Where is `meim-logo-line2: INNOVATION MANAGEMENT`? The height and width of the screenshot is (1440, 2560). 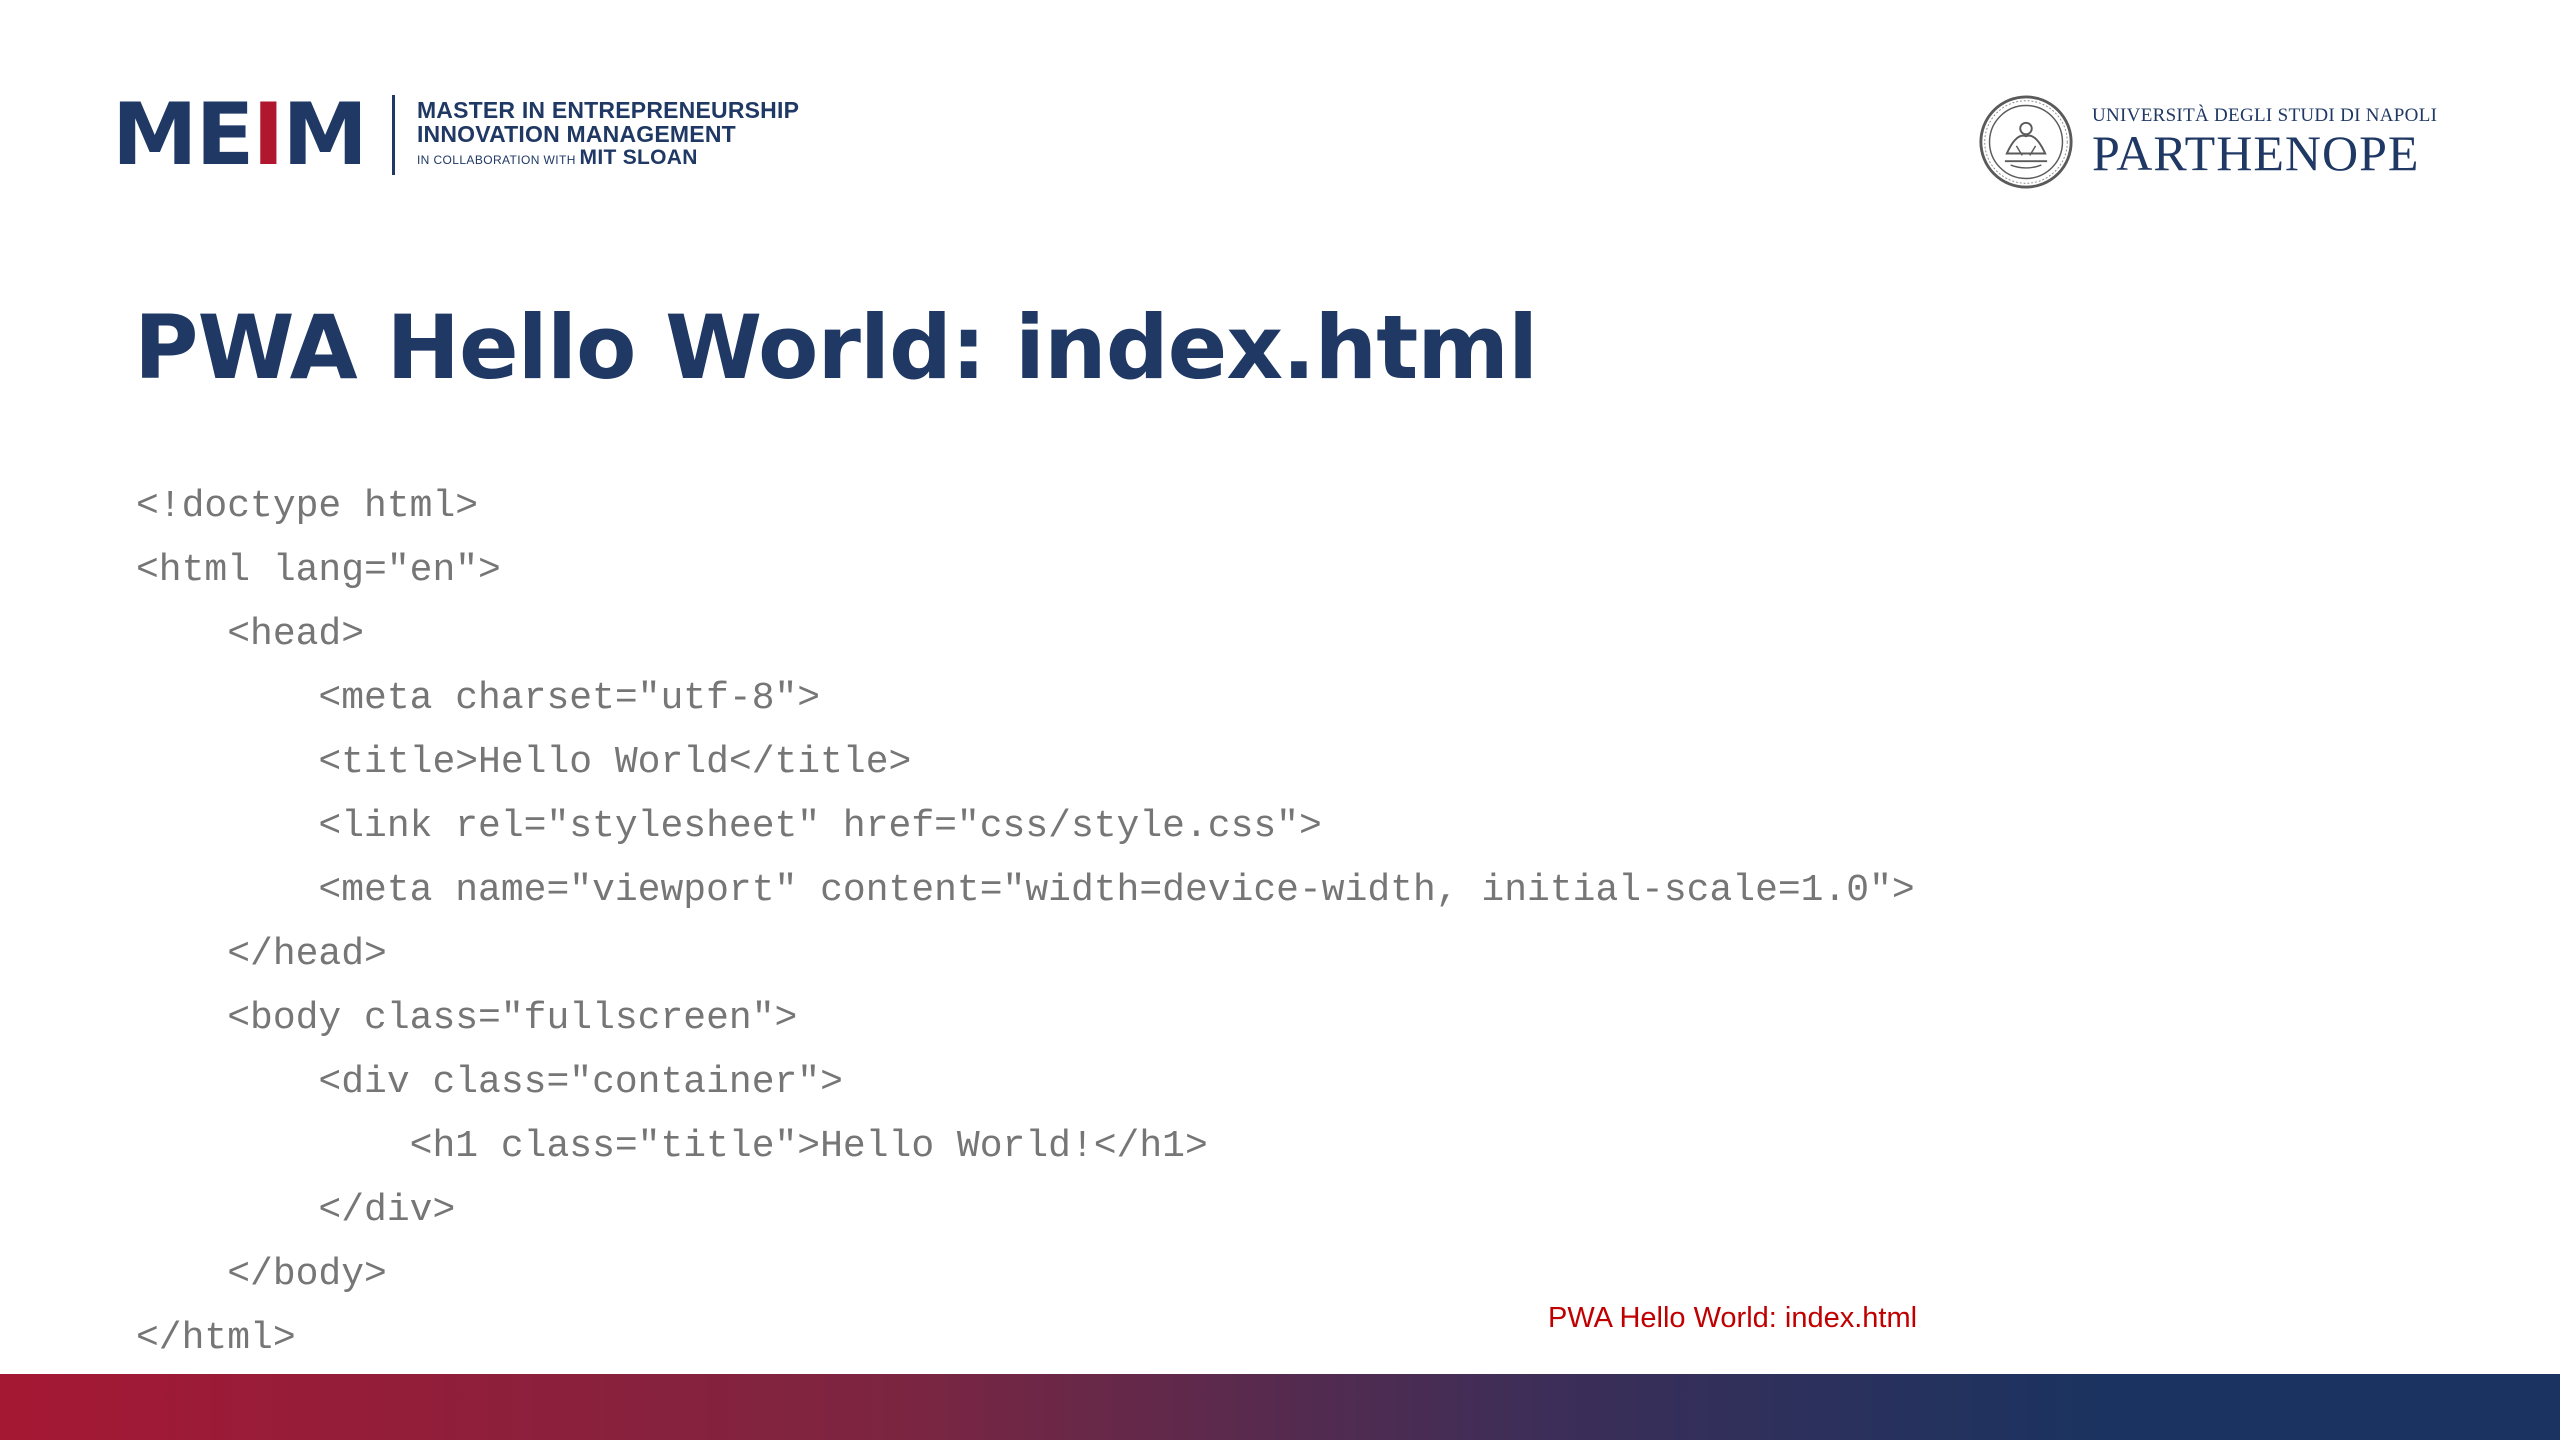
meim-logo-line2: INNOVATION MANAGEMENT is located at coordinates (576, 134).